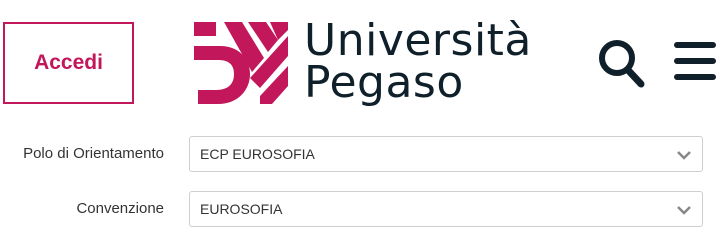 The width and height of the screenshot is (717, 240). Describe the element at coordinates (446, 154) in the screenshot. I see `polo-select: ECP EUROSOFIA` at that location.